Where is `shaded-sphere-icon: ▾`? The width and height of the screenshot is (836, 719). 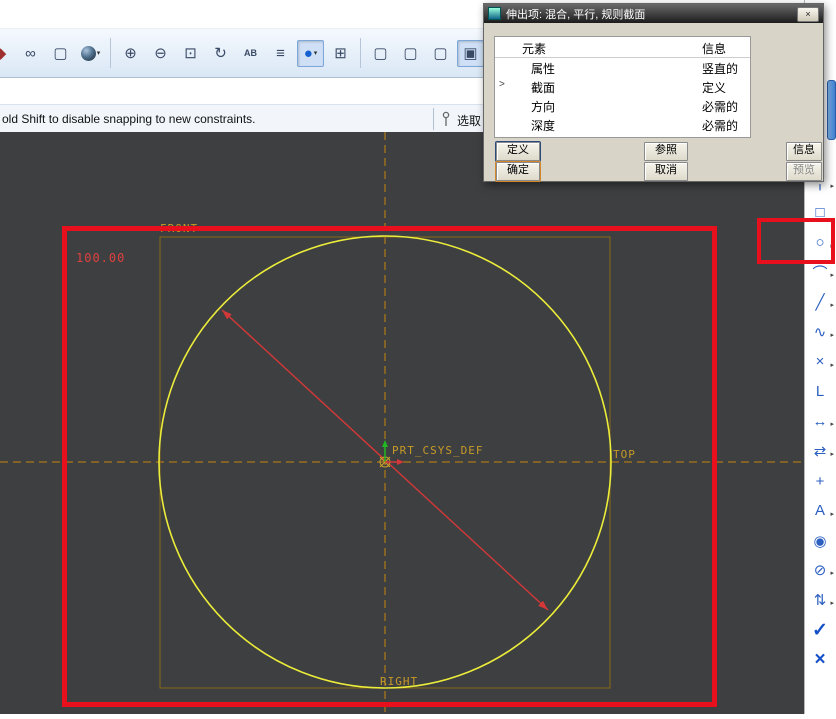
shaded-sphere-icon: ▾ is located at coordinates (90, 53).